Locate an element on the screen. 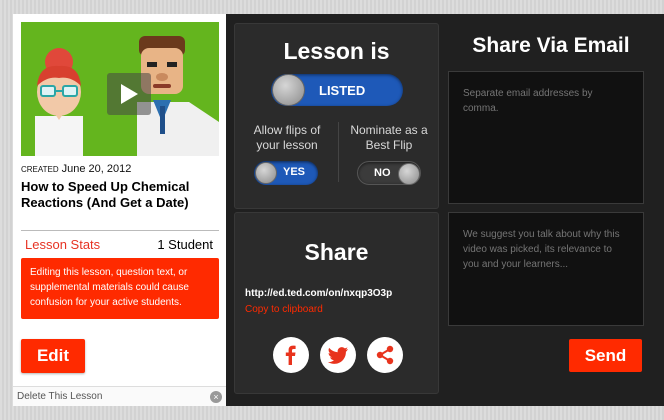 This screenshot has width=664, height=420. delete-lesson-row: Delete This Lesson × is located at coordinates (119, 396).